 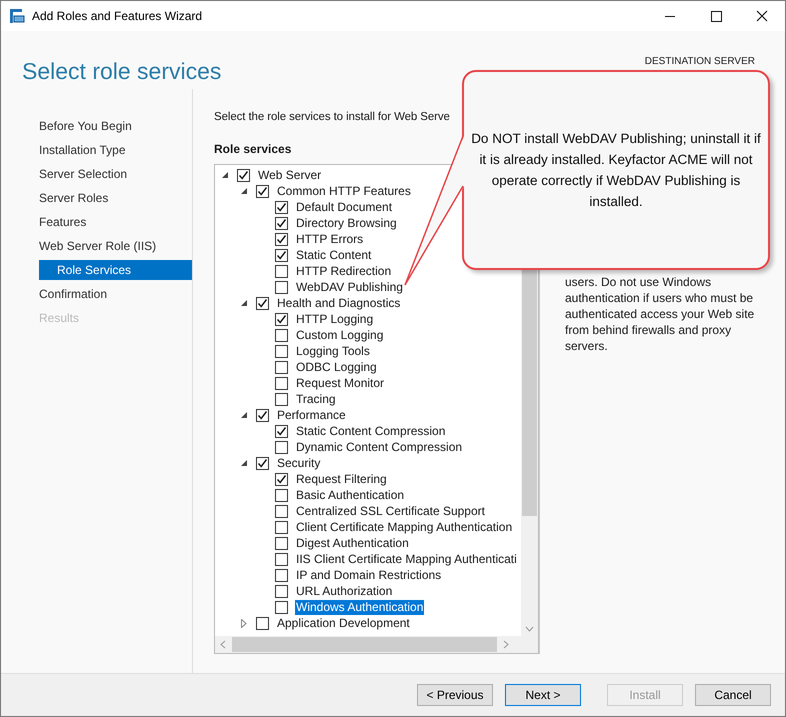 I want to click on tree-item: Tracing, so click(x=316, y=399).